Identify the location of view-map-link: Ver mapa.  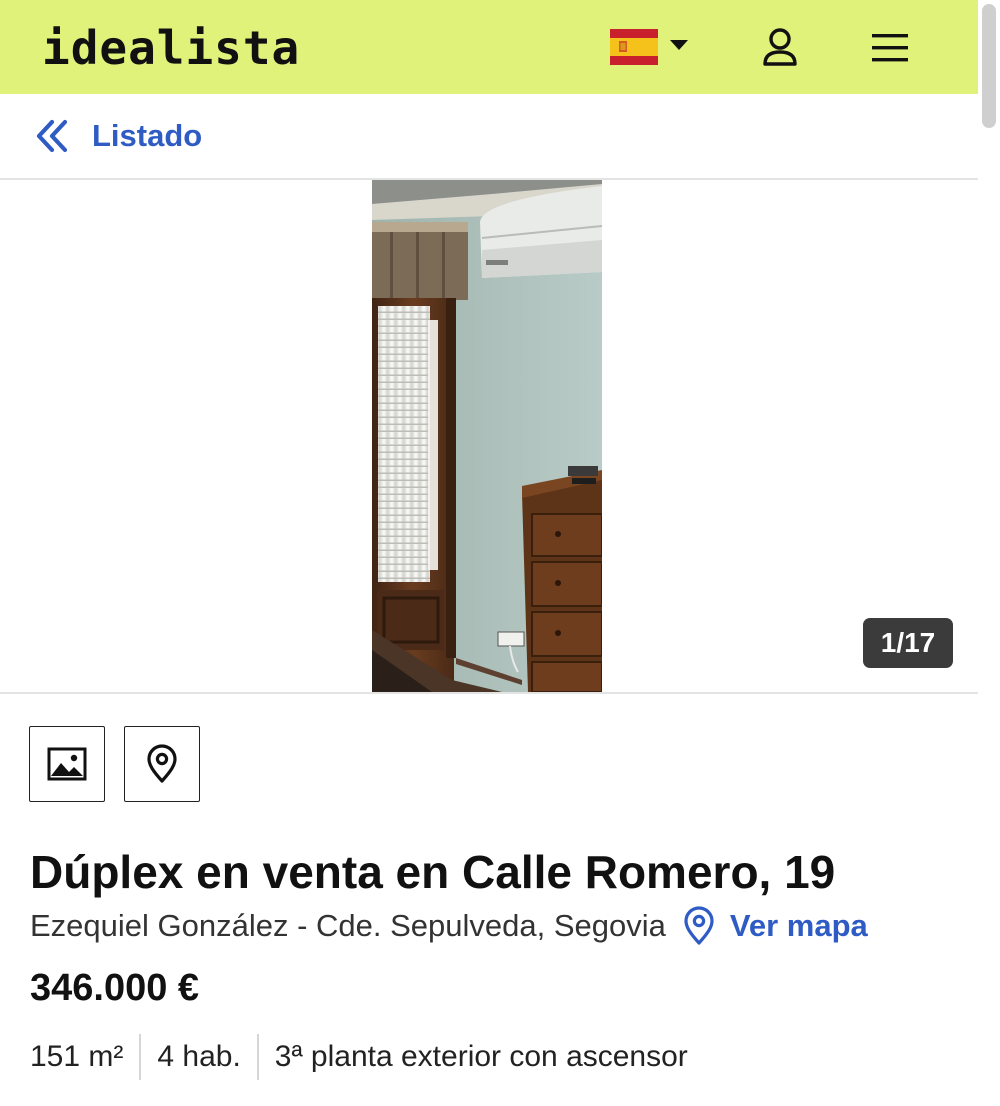
(775, 926).